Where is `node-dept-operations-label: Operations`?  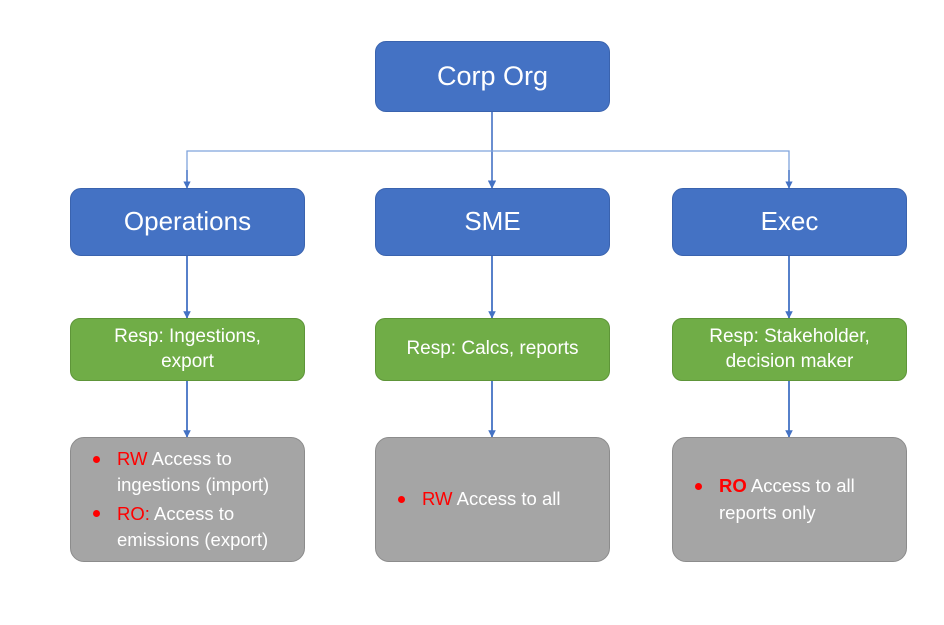 node-dept-operations-label: Operations is located at coordinates (187, 221).